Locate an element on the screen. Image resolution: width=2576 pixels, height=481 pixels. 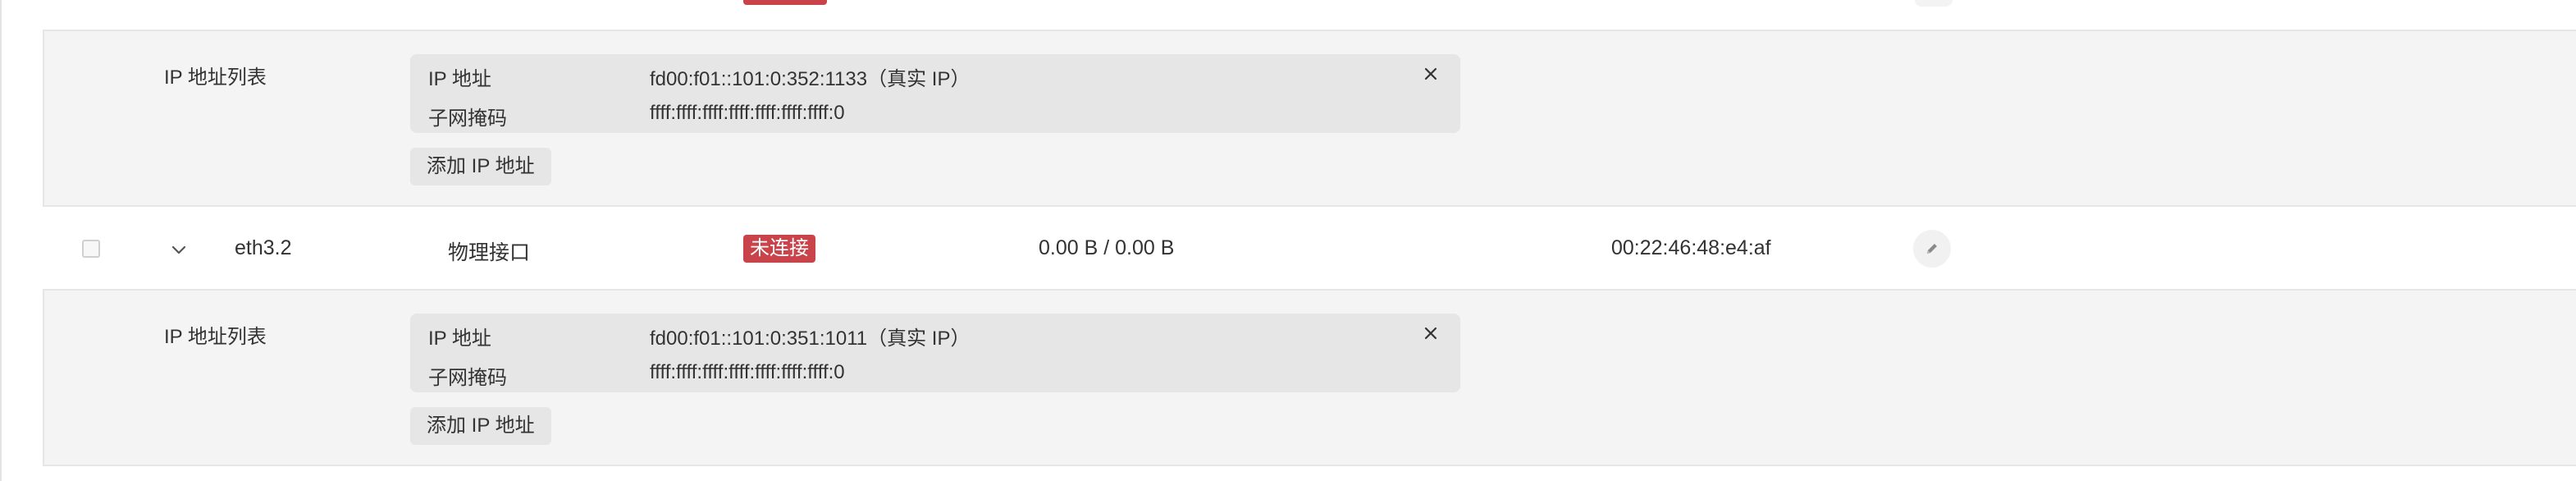
table-left-border is located at coordinates (1, 240).